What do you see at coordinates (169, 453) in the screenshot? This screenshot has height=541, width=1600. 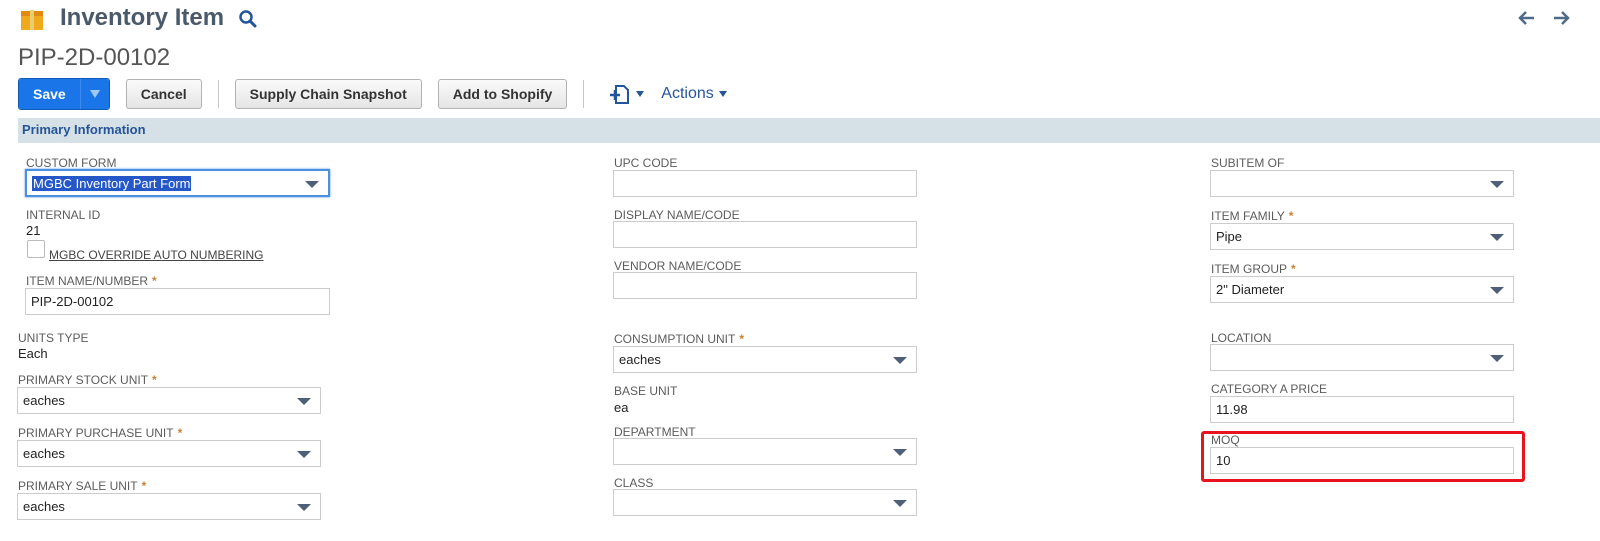 I see `primary-purchase-unit-select: eaches` at bounding box center [169, 453].